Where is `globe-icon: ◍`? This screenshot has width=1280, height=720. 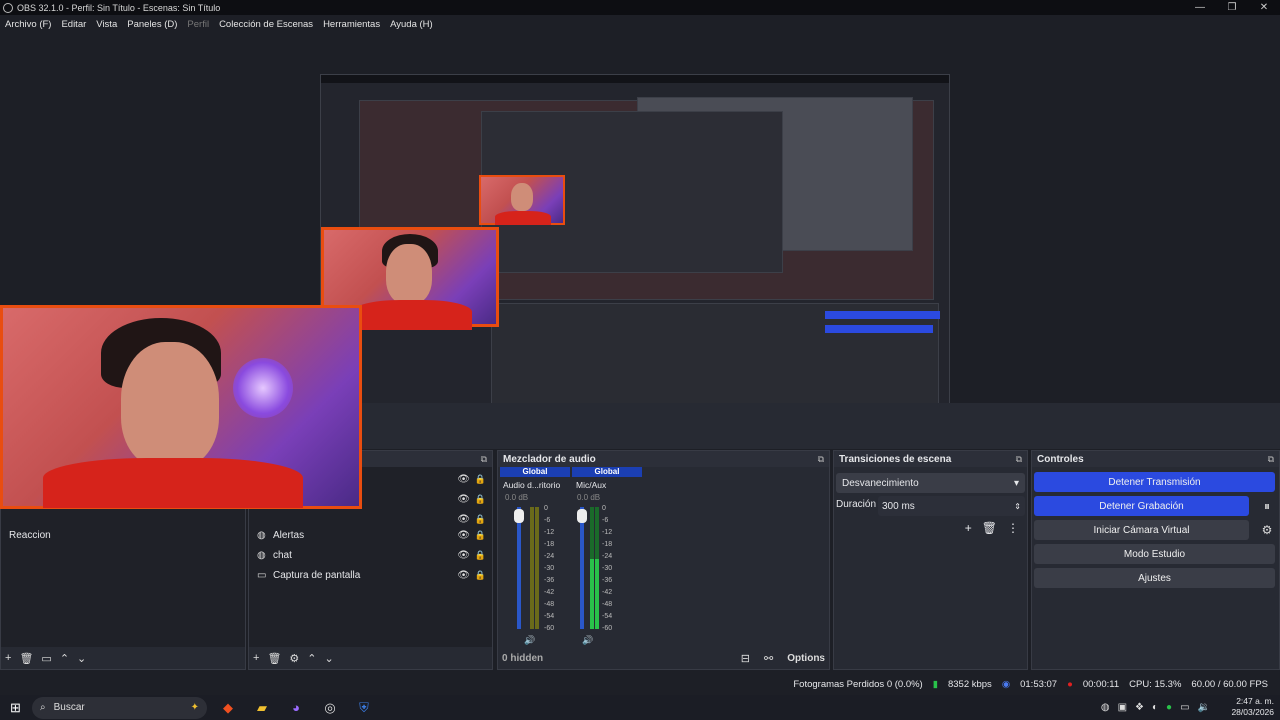
globe-icon: ◍ is located at coordinates (261, 535).